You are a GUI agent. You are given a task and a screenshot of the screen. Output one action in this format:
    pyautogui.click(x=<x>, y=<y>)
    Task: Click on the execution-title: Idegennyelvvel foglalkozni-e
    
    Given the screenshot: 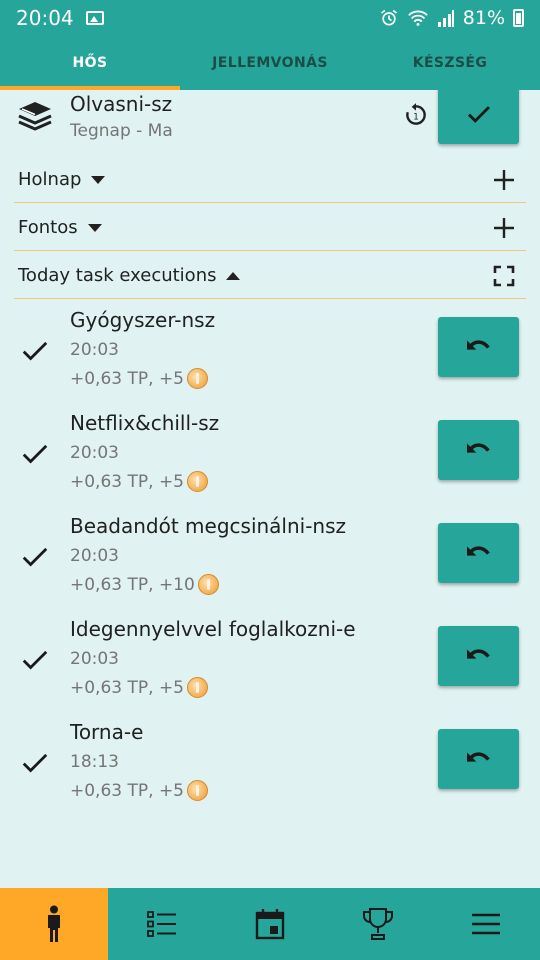 What is the action you would take?
    pyautogui.click(x=213, y=629)
    